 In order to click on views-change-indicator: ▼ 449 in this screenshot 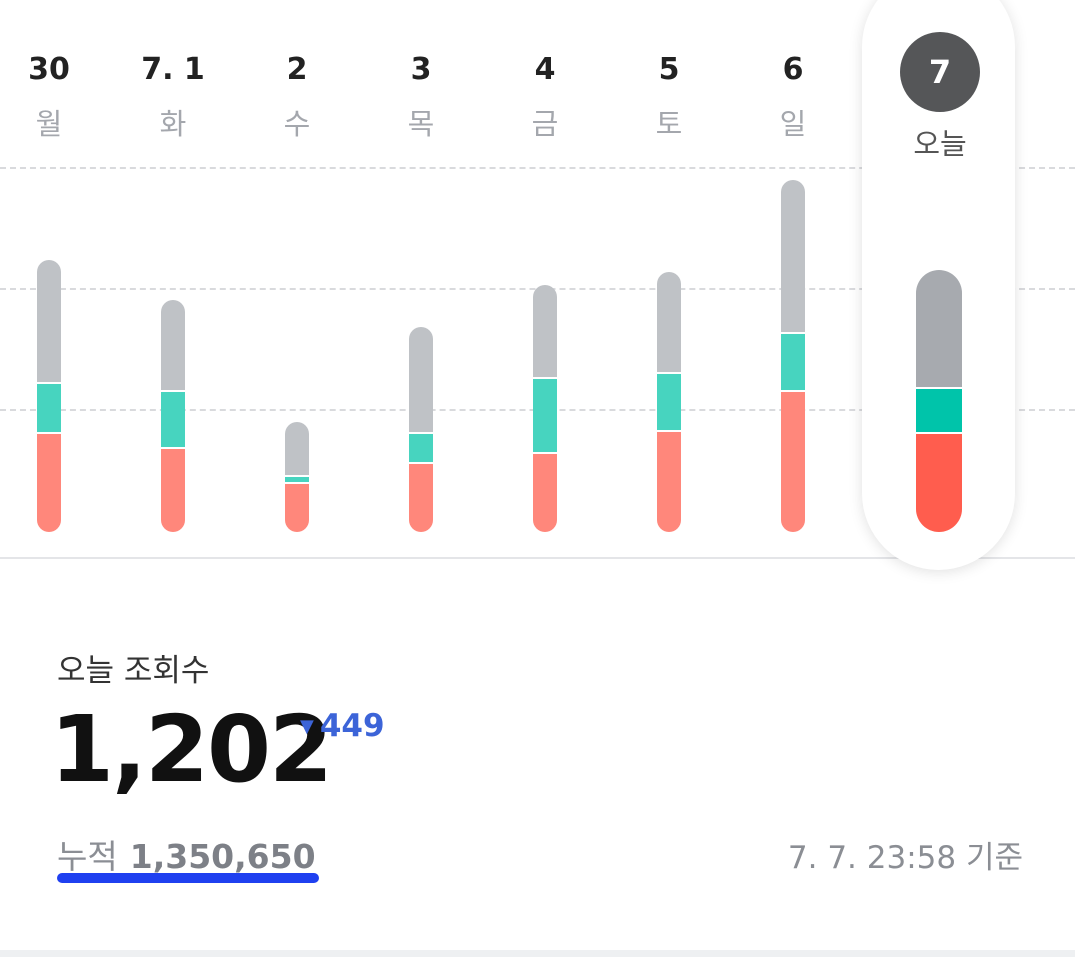, I will do `click(342, 726)`.